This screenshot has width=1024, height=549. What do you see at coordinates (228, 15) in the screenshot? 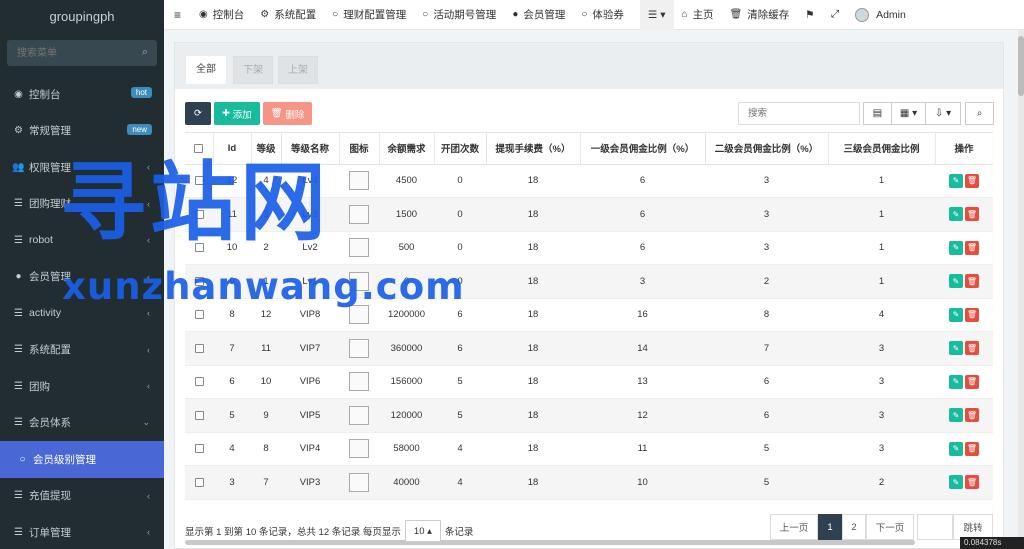
I see `top-tab-label: 控制台` at bounding box center [228, 15].